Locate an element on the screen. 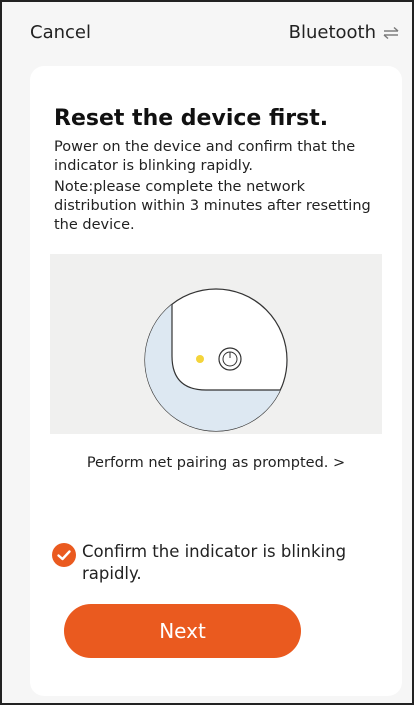  top-bar: Cancel Bluetooth is located at coordinates (207, 33).